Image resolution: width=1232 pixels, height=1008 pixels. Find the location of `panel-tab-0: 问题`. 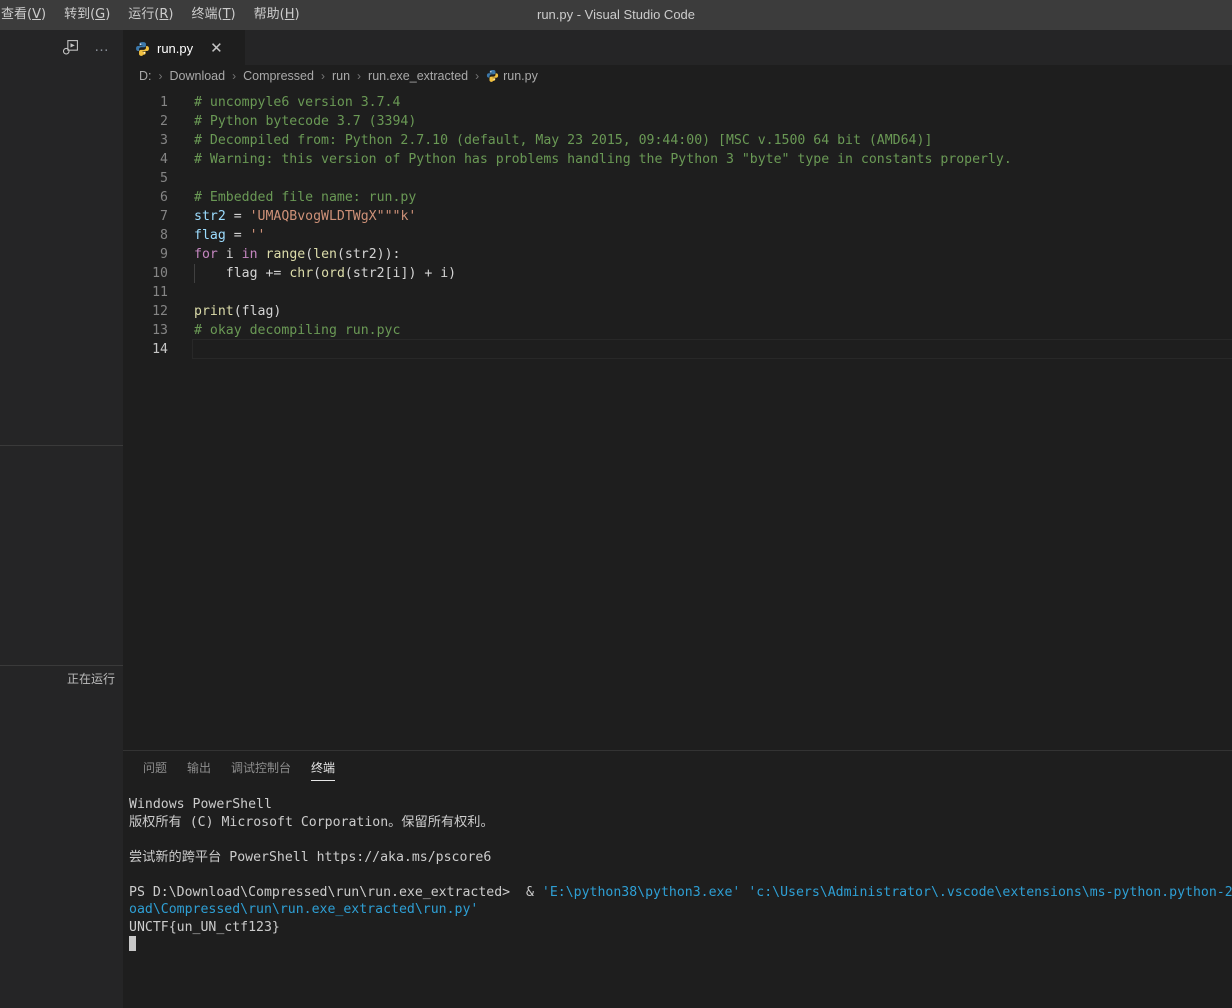

panel-tab-0: 问题 is located at coordinates (155, 768).